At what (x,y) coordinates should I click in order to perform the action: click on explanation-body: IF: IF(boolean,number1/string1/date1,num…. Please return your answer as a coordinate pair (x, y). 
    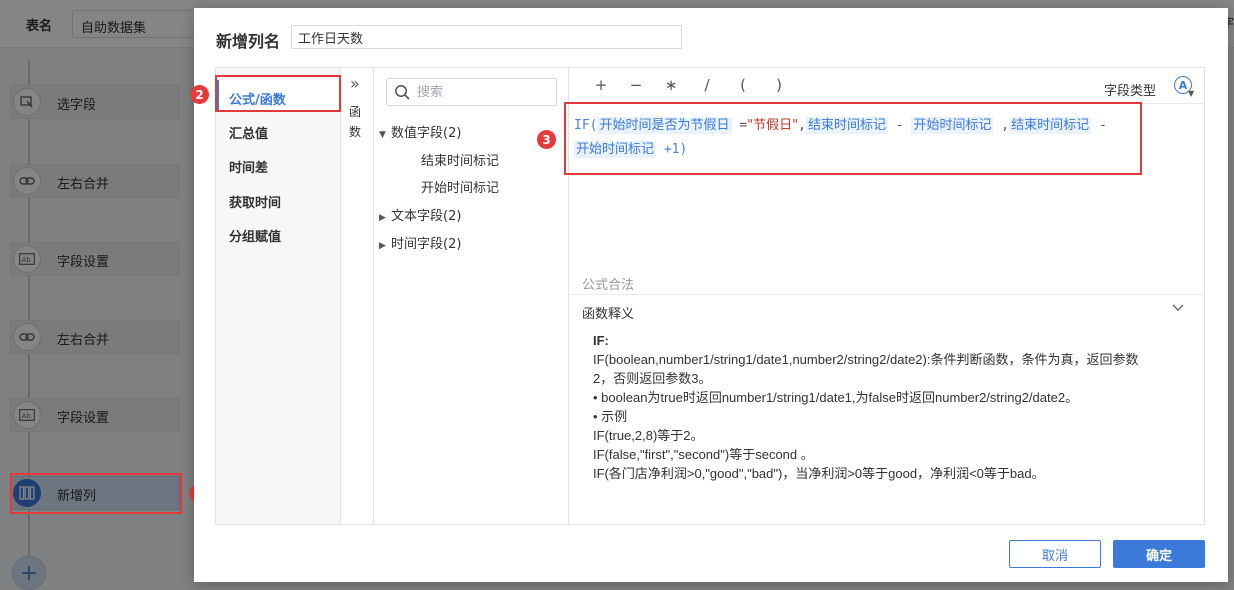
    Looking at the image, I should click on (888, 407).